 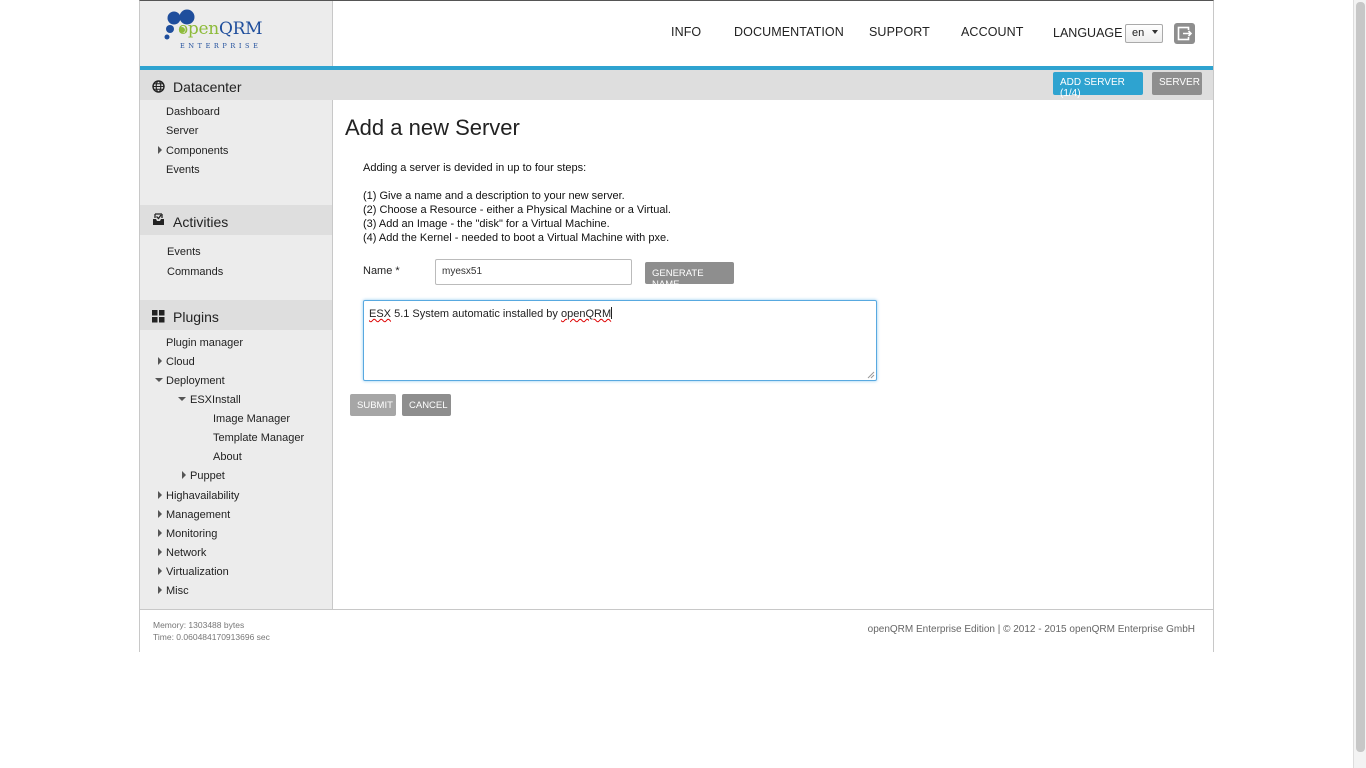 I want to click on grid-icon, so click(x=158, y=316).